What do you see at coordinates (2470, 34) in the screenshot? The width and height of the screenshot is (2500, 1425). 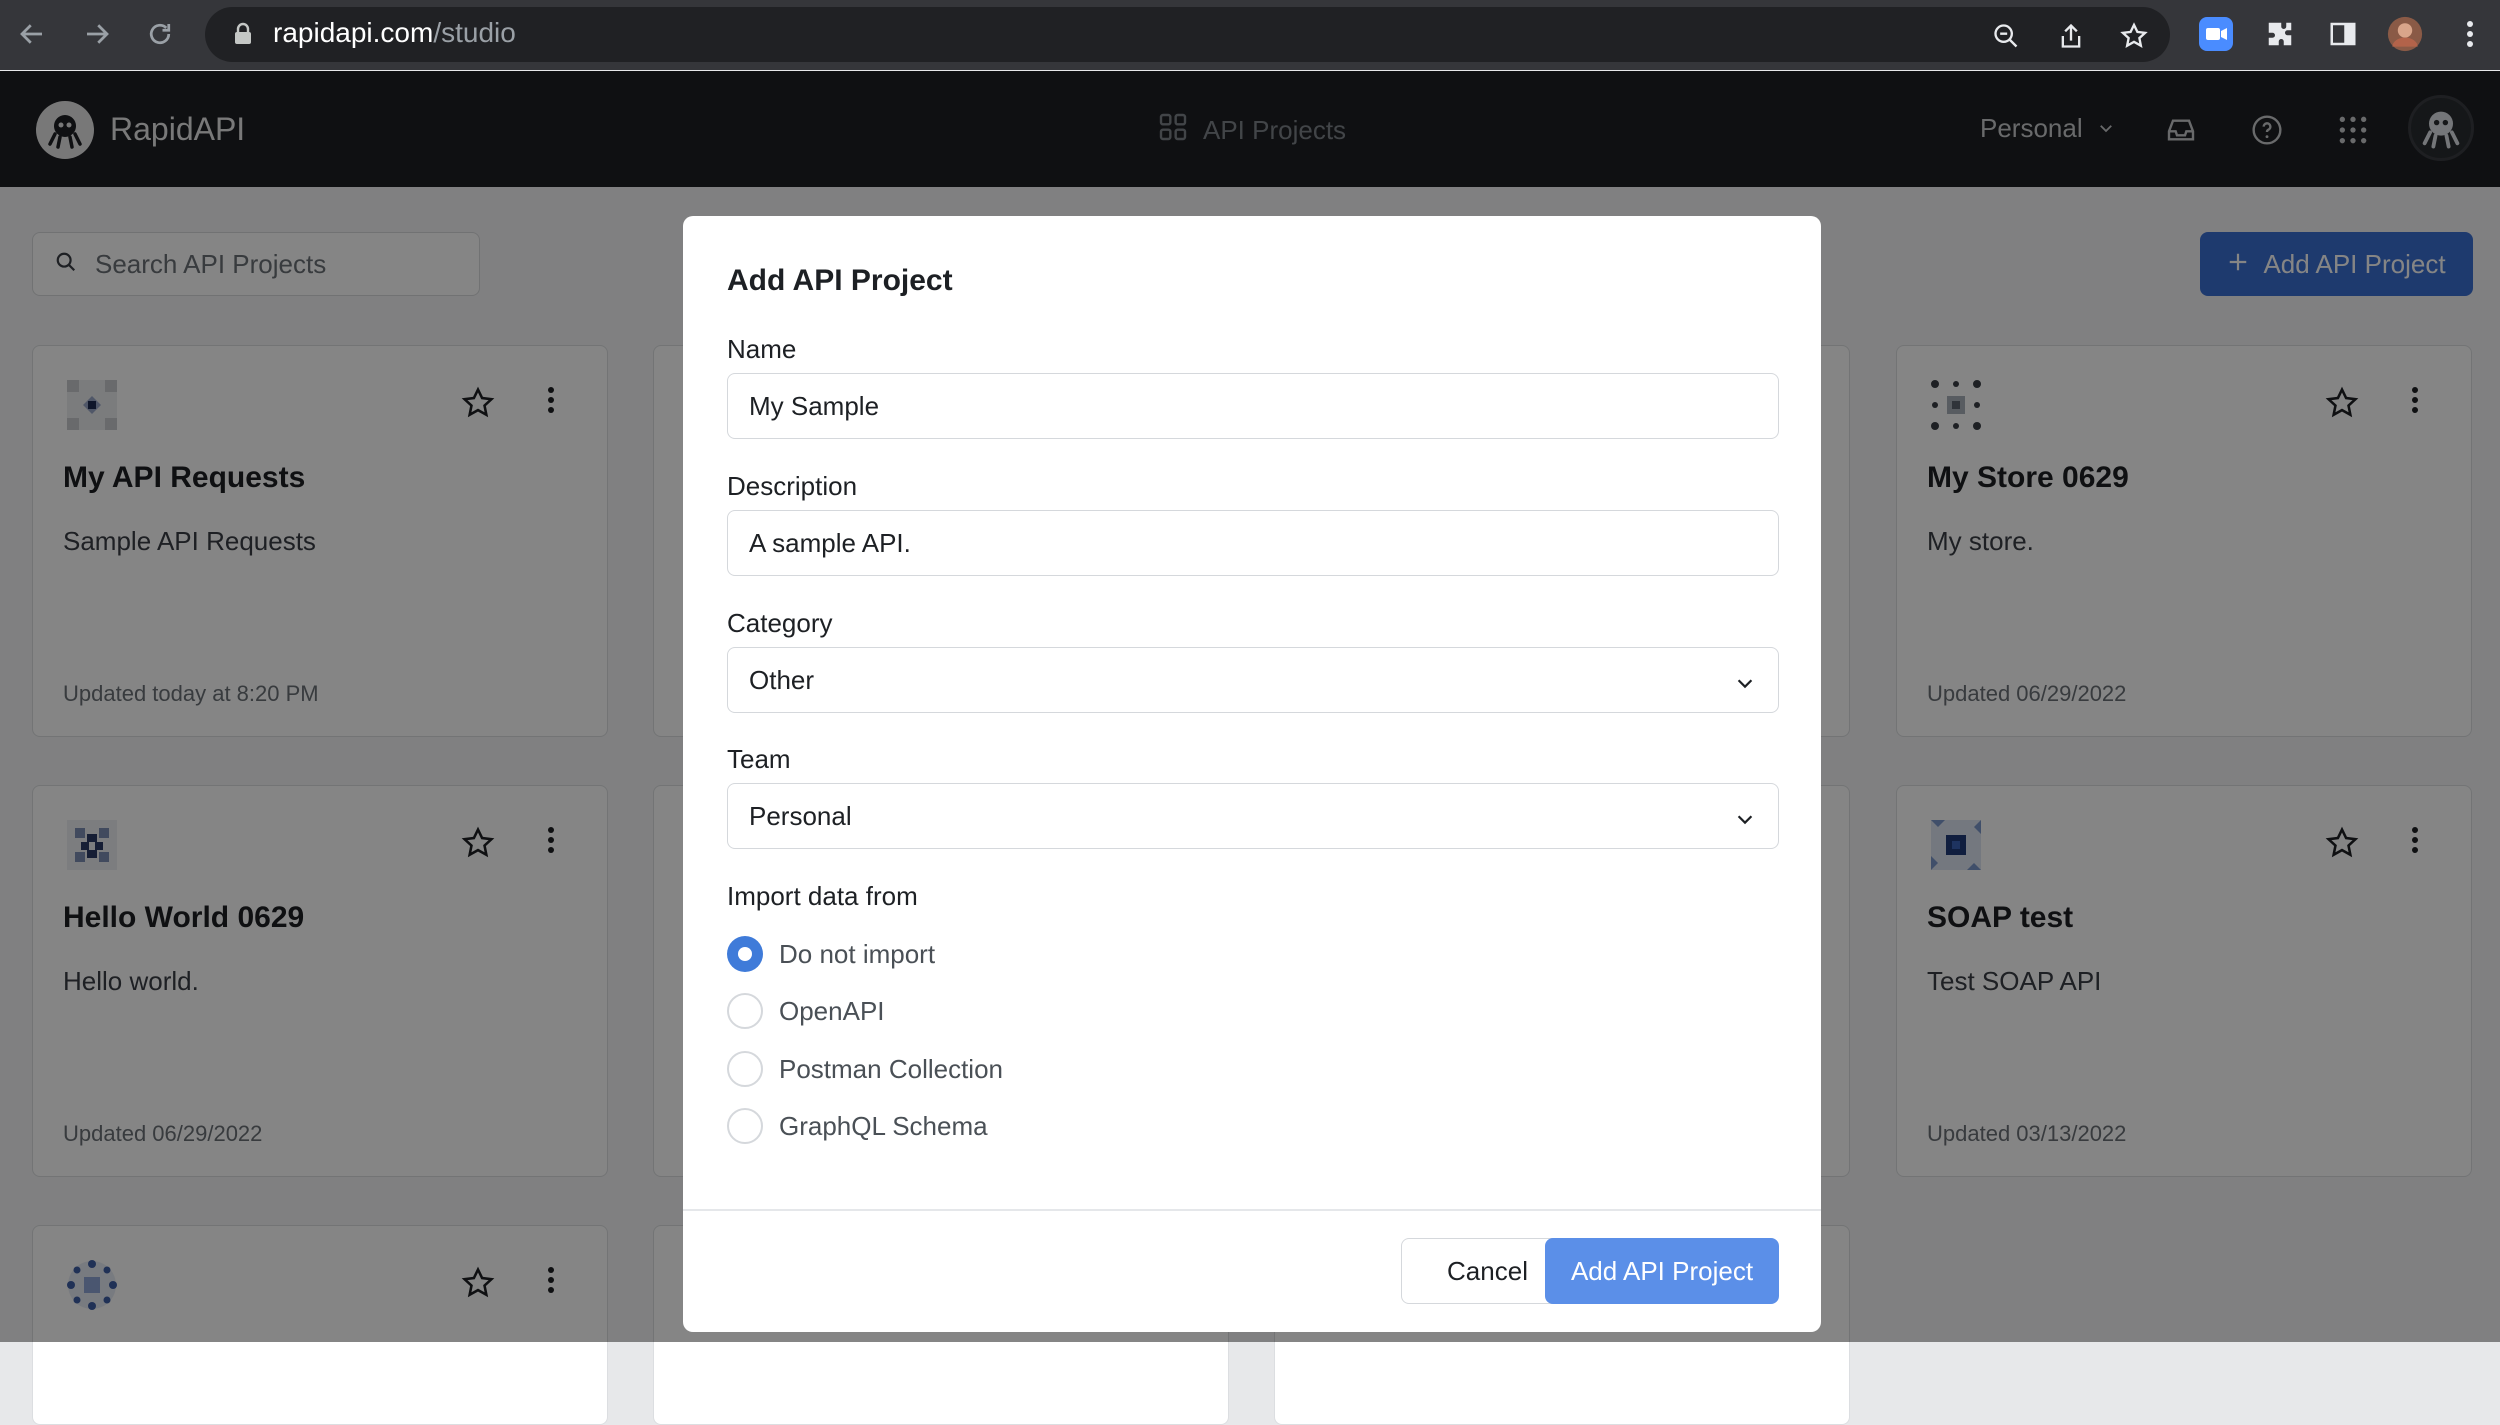 I see `browser-menu-icon` at bounding box center [2470, 34].